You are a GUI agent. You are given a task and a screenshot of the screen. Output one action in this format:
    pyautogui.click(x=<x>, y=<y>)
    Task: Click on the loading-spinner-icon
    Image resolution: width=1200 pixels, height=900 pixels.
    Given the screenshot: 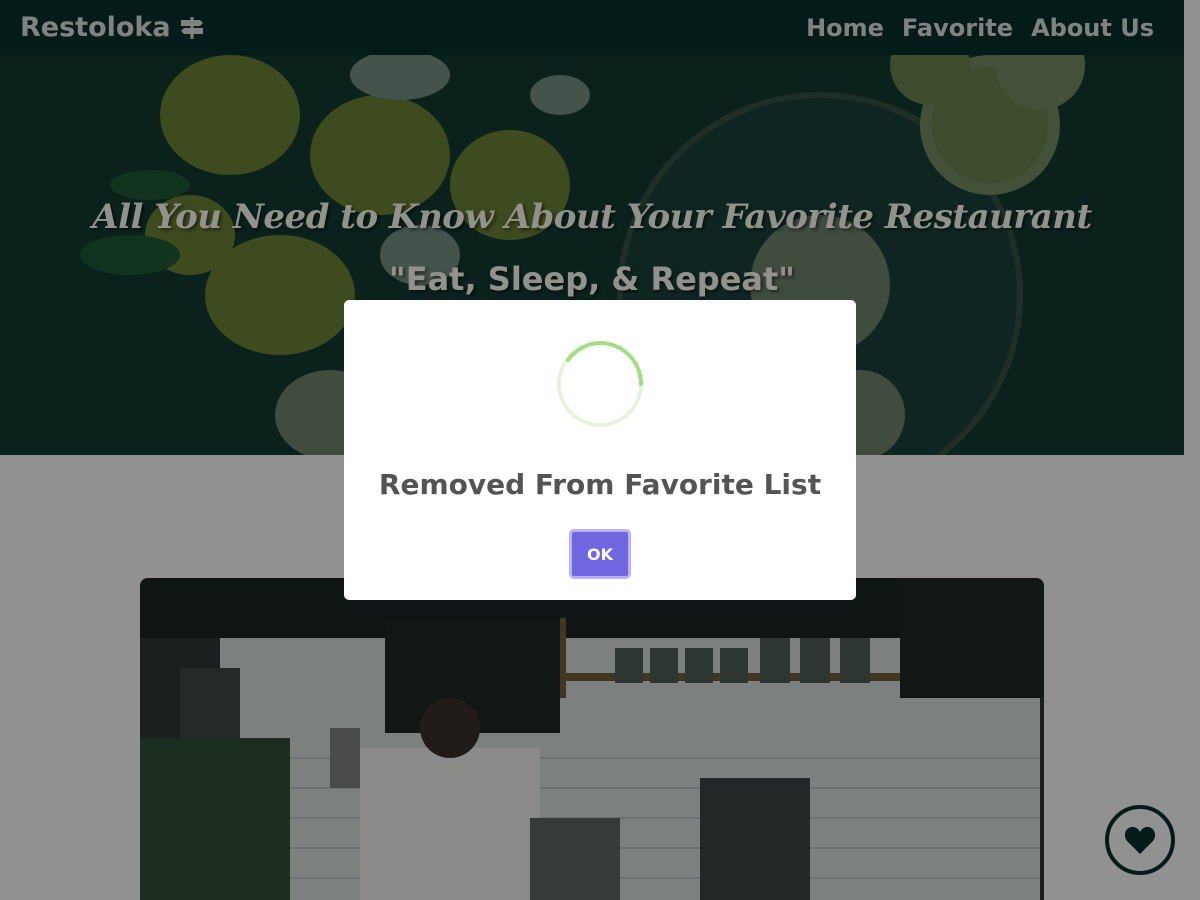 What is the action you would take?
    pyautogui.click(x=600, y=384)
    